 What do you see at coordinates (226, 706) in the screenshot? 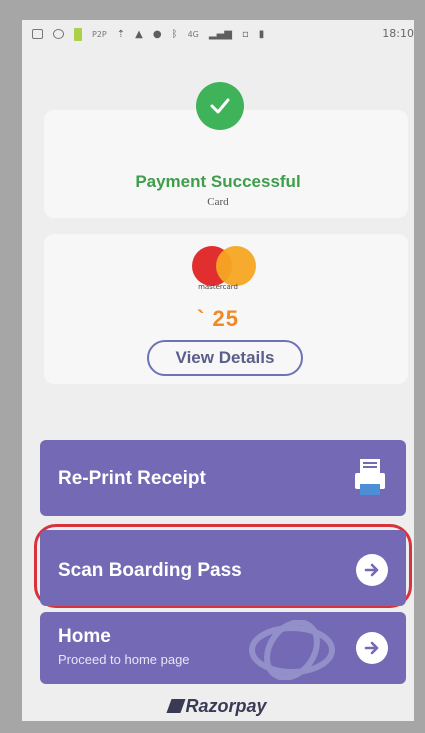
I see `razorpay-brand-text: Razorpay` at bounding box center [226, 706].